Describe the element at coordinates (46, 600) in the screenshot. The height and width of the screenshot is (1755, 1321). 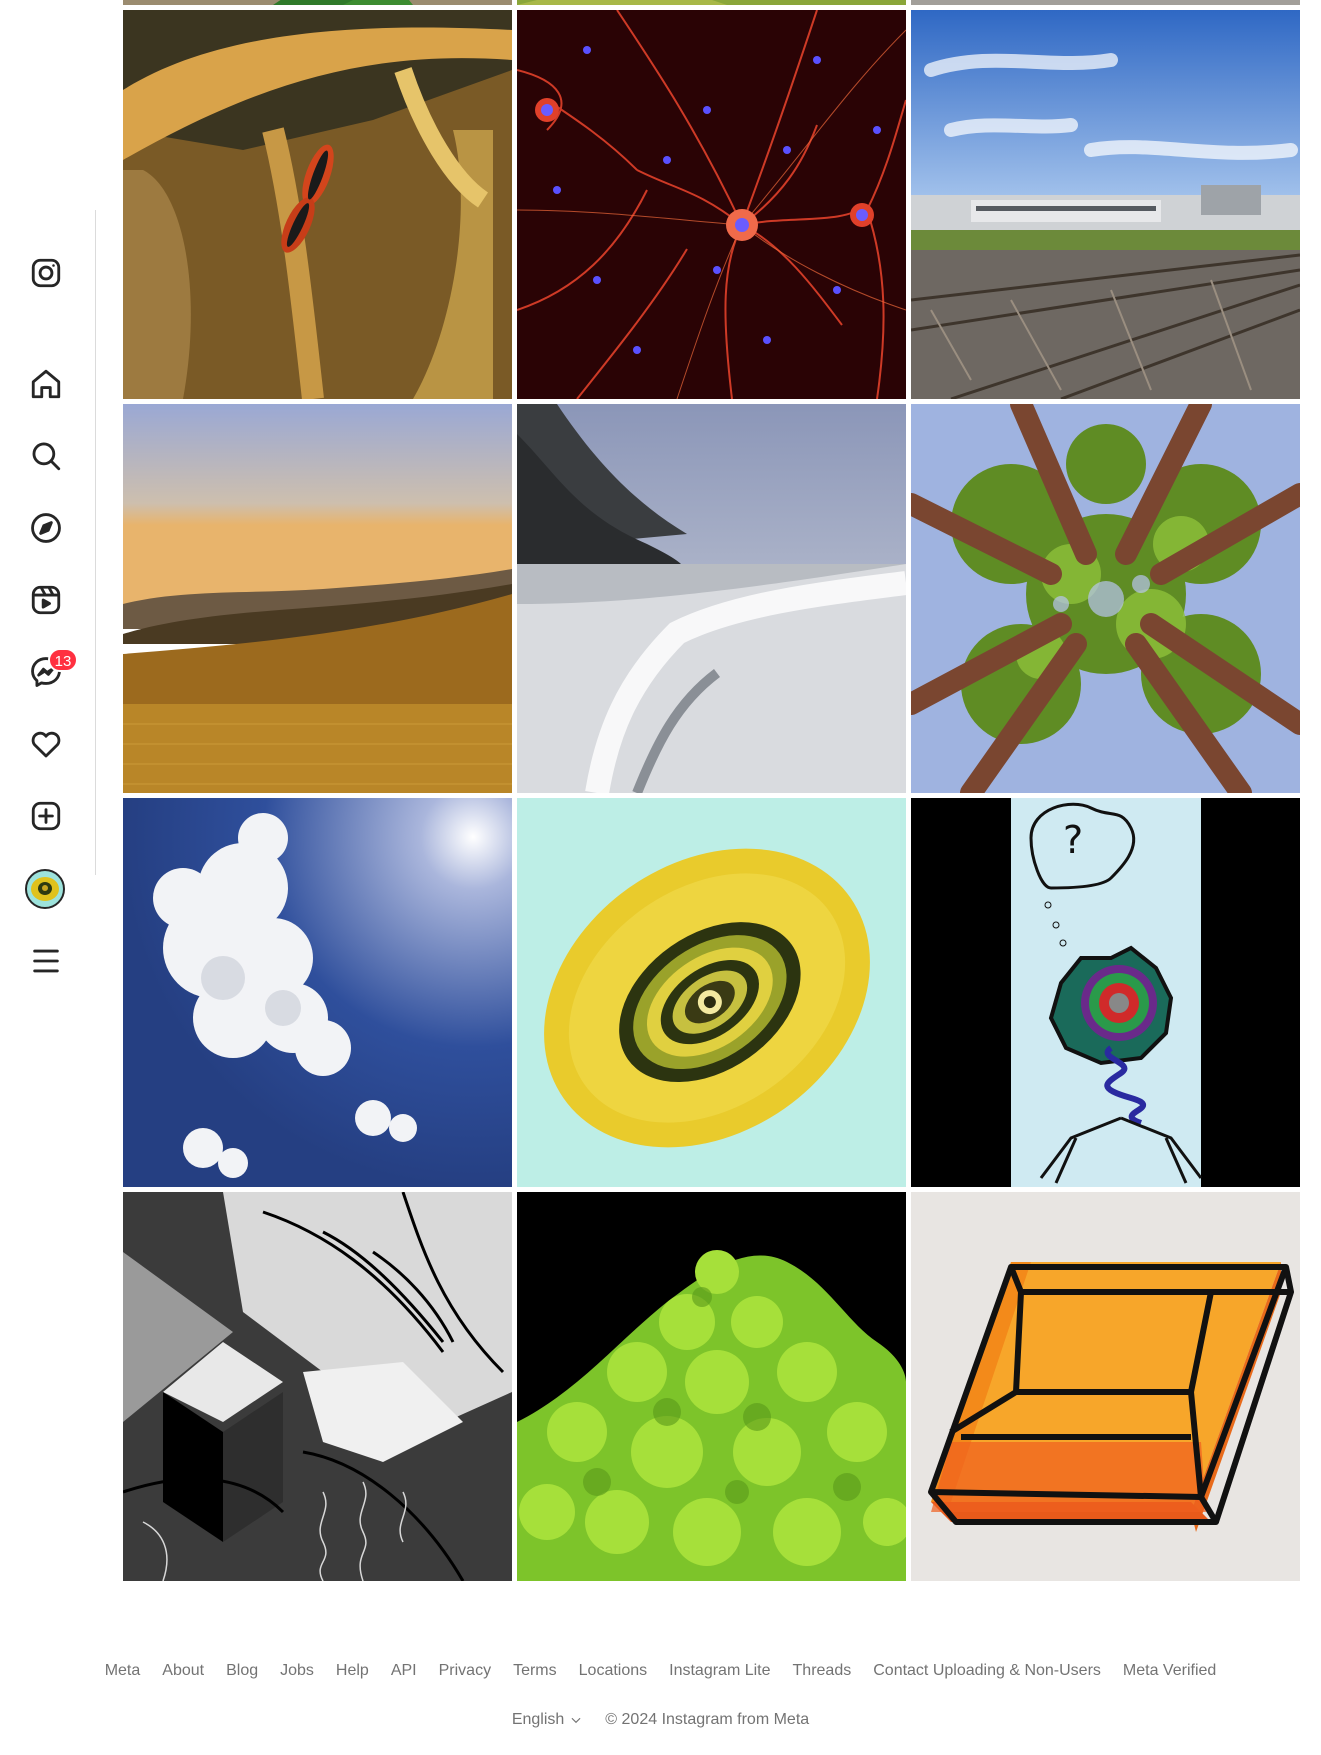
I see `reels-icon` at that location.